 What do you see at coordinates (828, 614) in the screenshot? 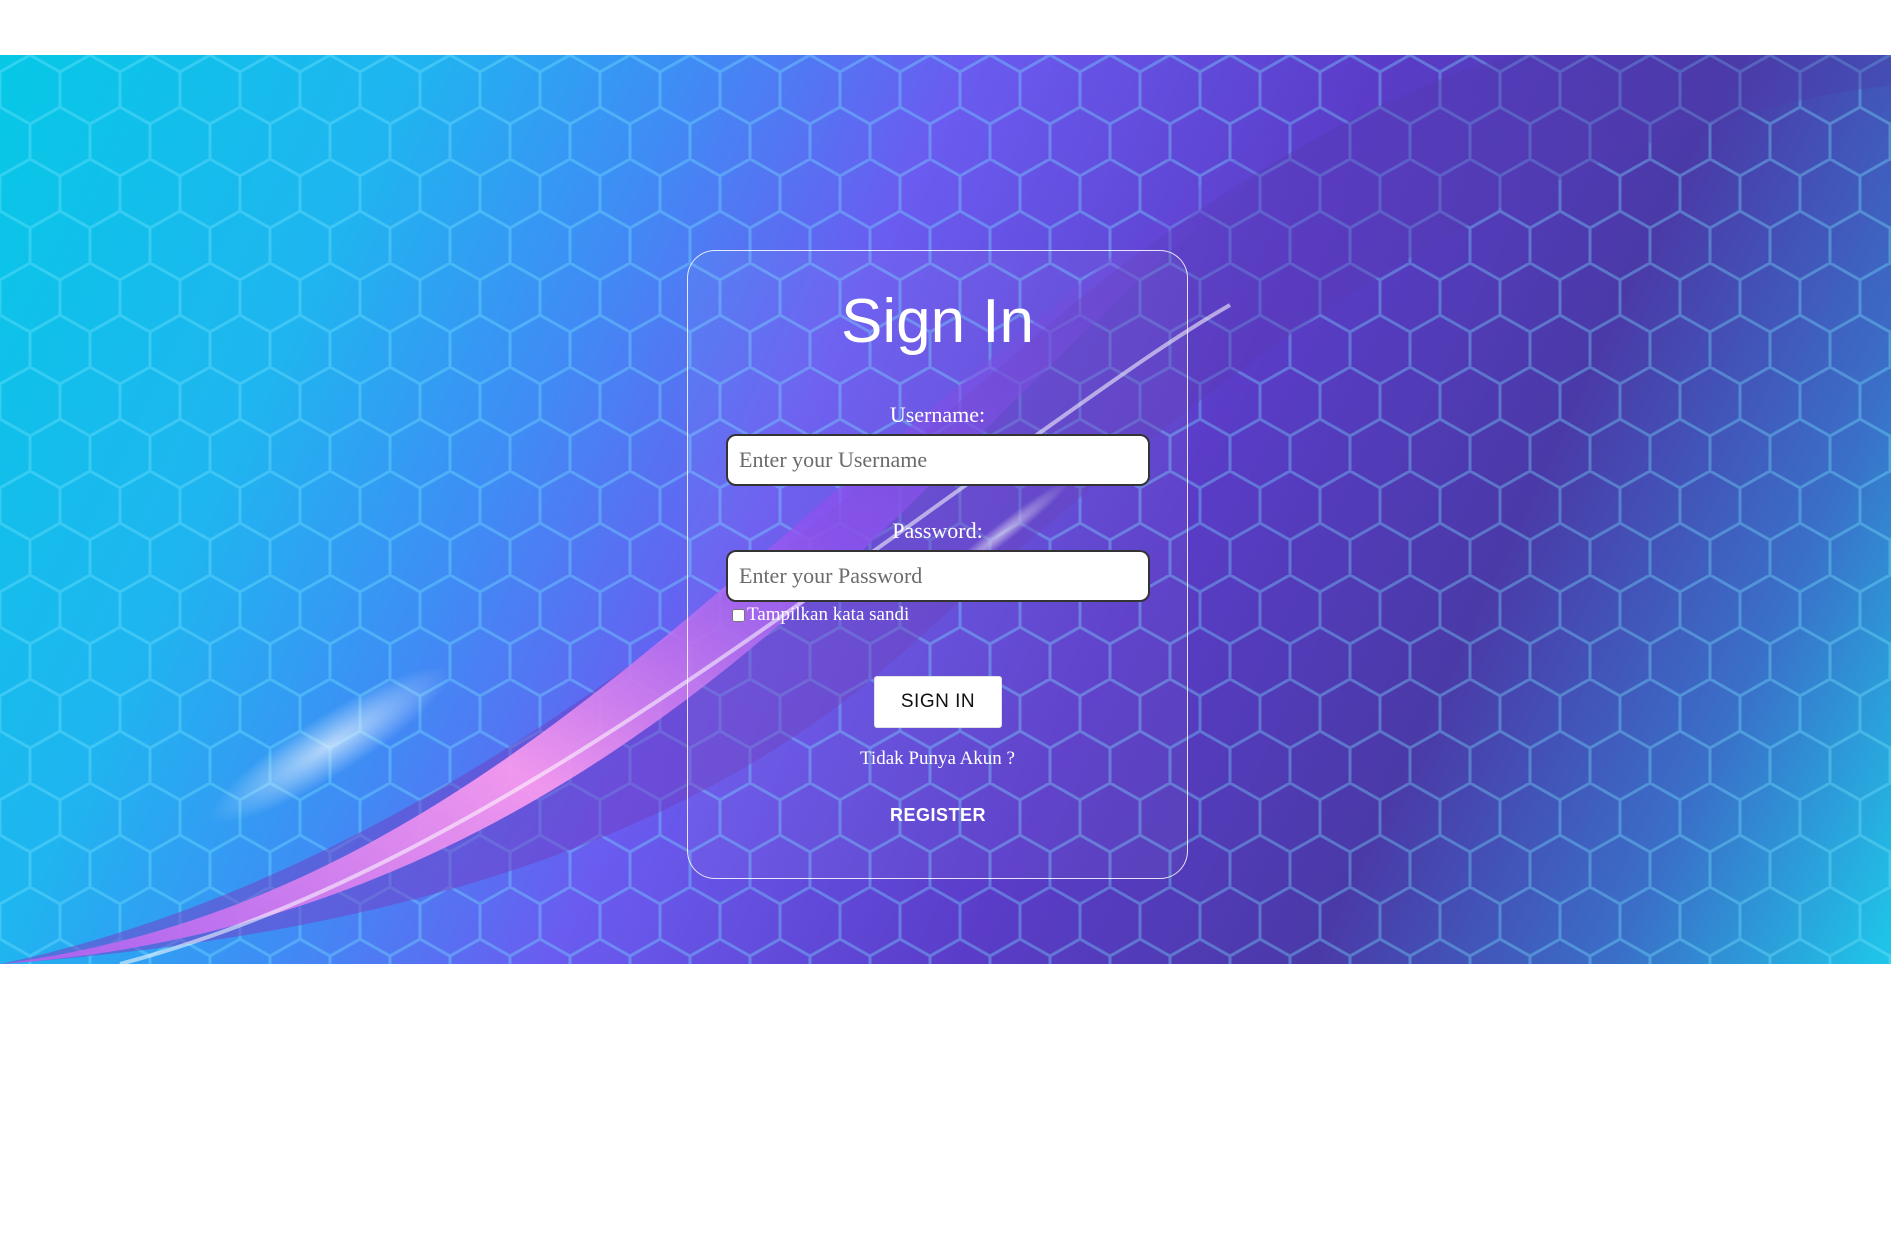
I see `show-password-label: Tampilkan kata sandi` at bounding box center [828, 614].